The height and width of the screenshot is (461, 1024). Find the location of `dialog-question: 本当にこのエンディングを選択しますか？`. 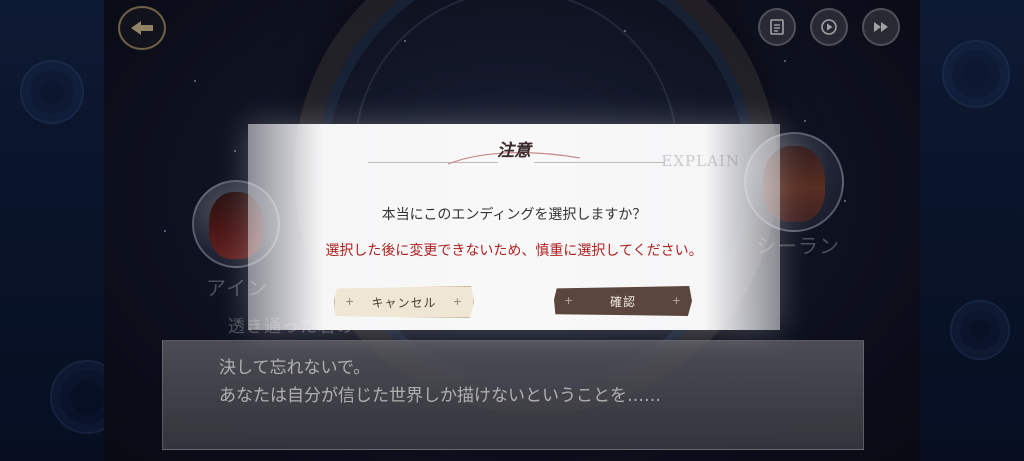

dialog-question: 本当にこのエンディングを選択しますか？ is located at coordinates (514, 215).